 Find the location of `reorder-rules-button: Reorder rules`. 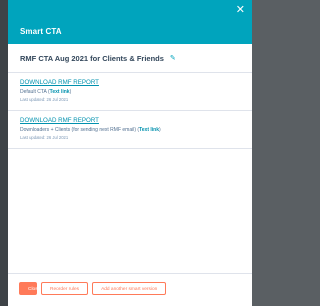

reorder-rules-button: Reorder rules is located at coordinates (65, 288).